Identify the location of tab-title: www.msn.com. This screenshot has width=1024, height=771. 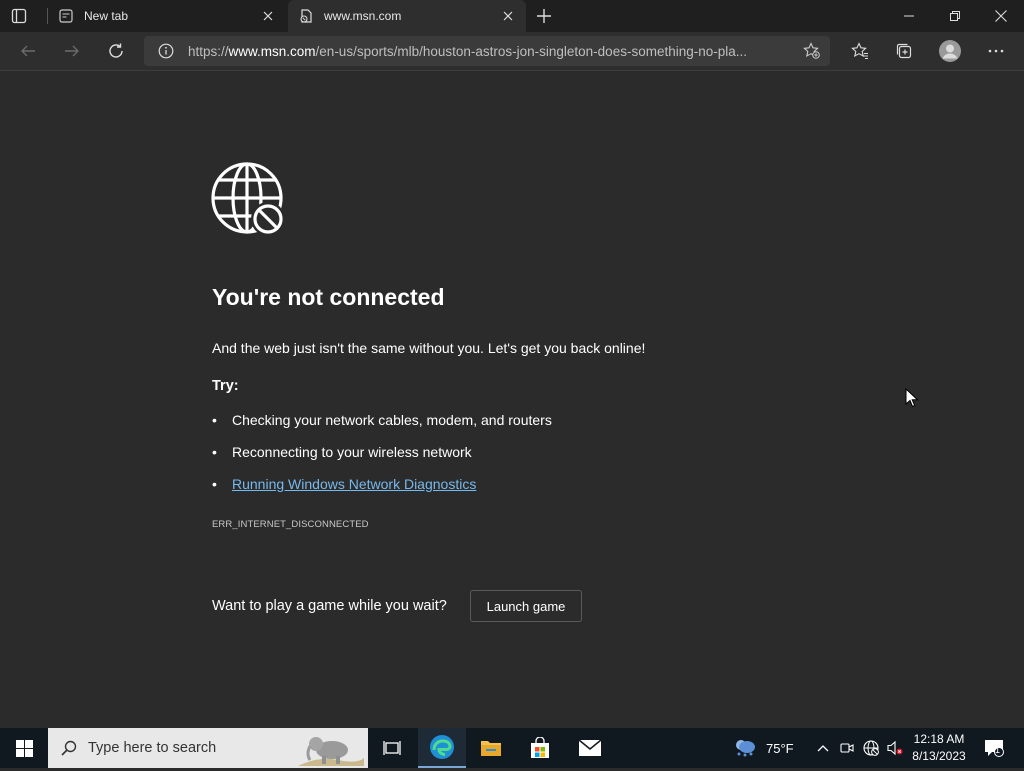
(363, 16).